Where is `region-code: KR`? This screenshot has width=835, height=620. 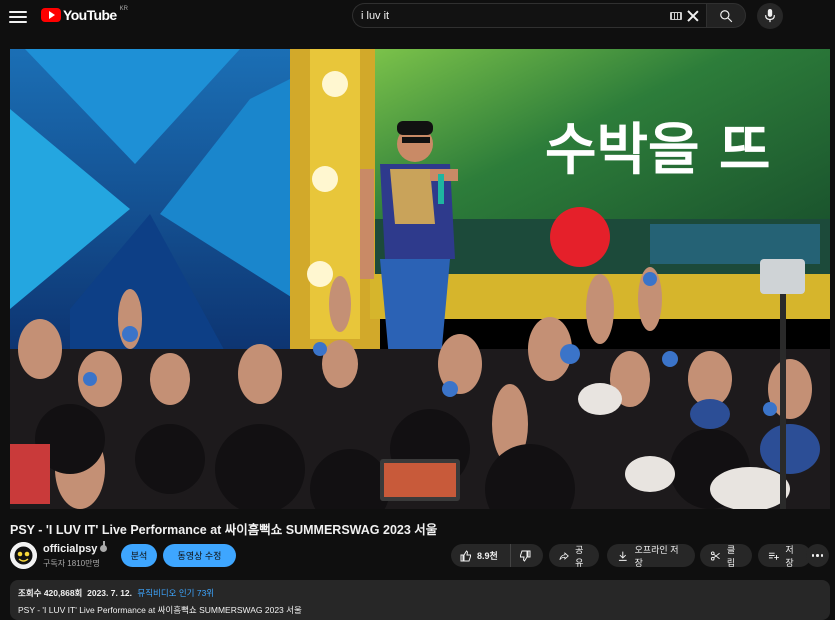
region-code: KR is located at coordinates (123, 9).